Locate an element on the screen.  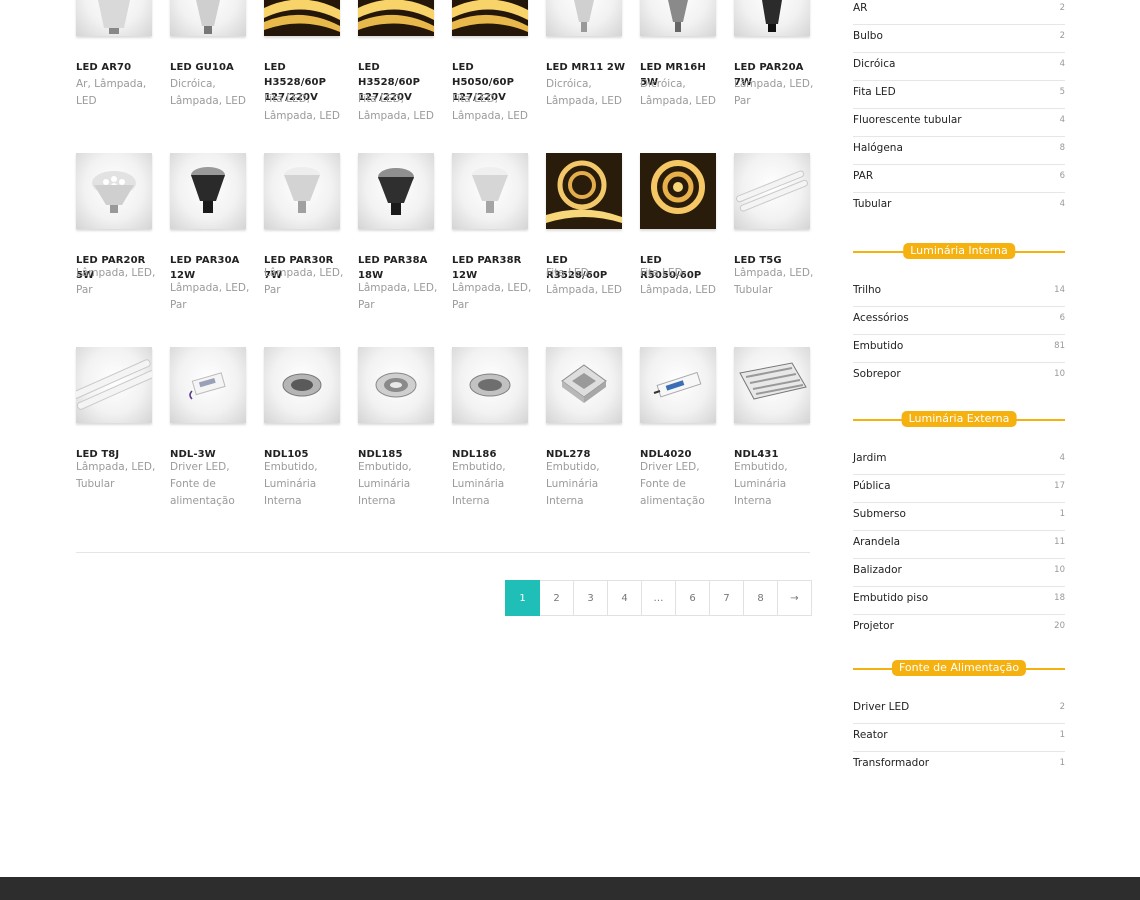
category-label: Bulbo is located at coordinates (868, 36).